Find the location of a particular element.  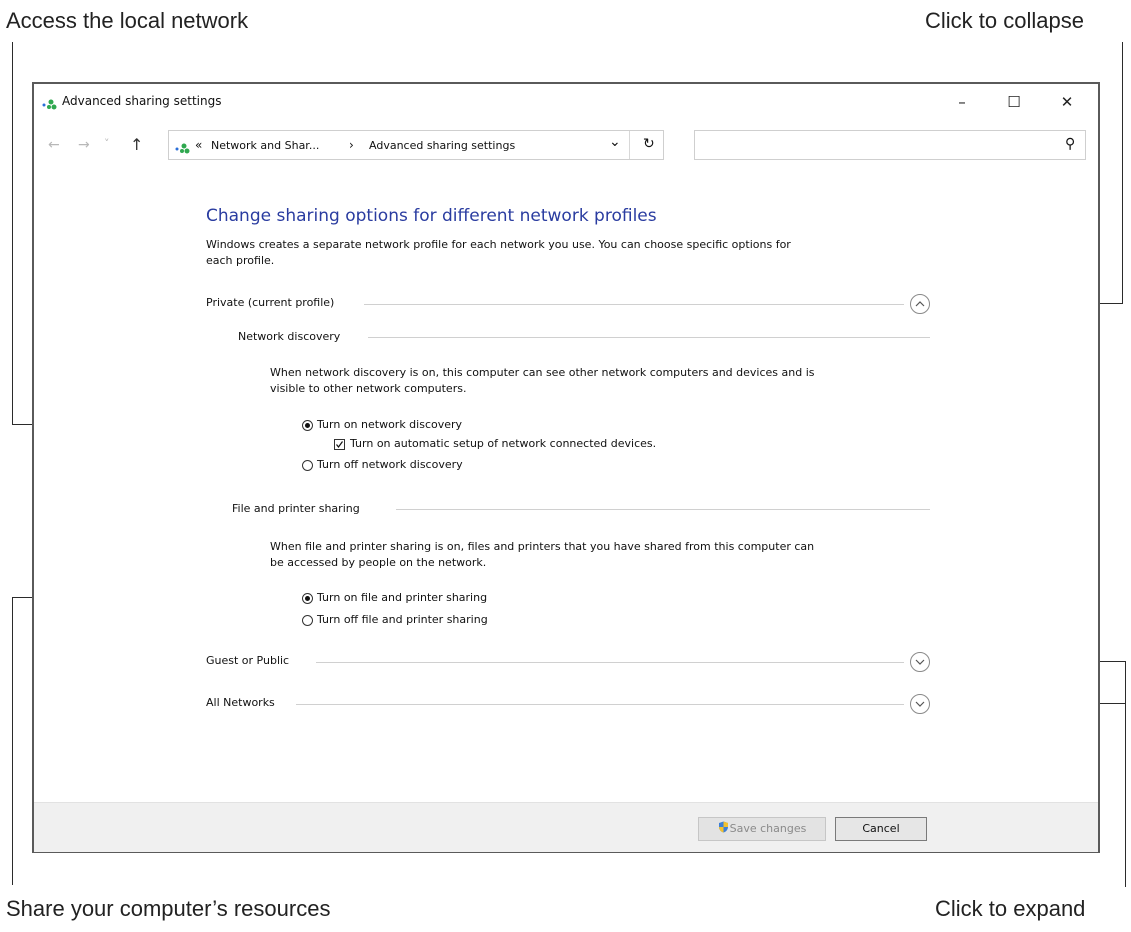

window-title: Advanced sharing settings is located at coordinates (142, 101).